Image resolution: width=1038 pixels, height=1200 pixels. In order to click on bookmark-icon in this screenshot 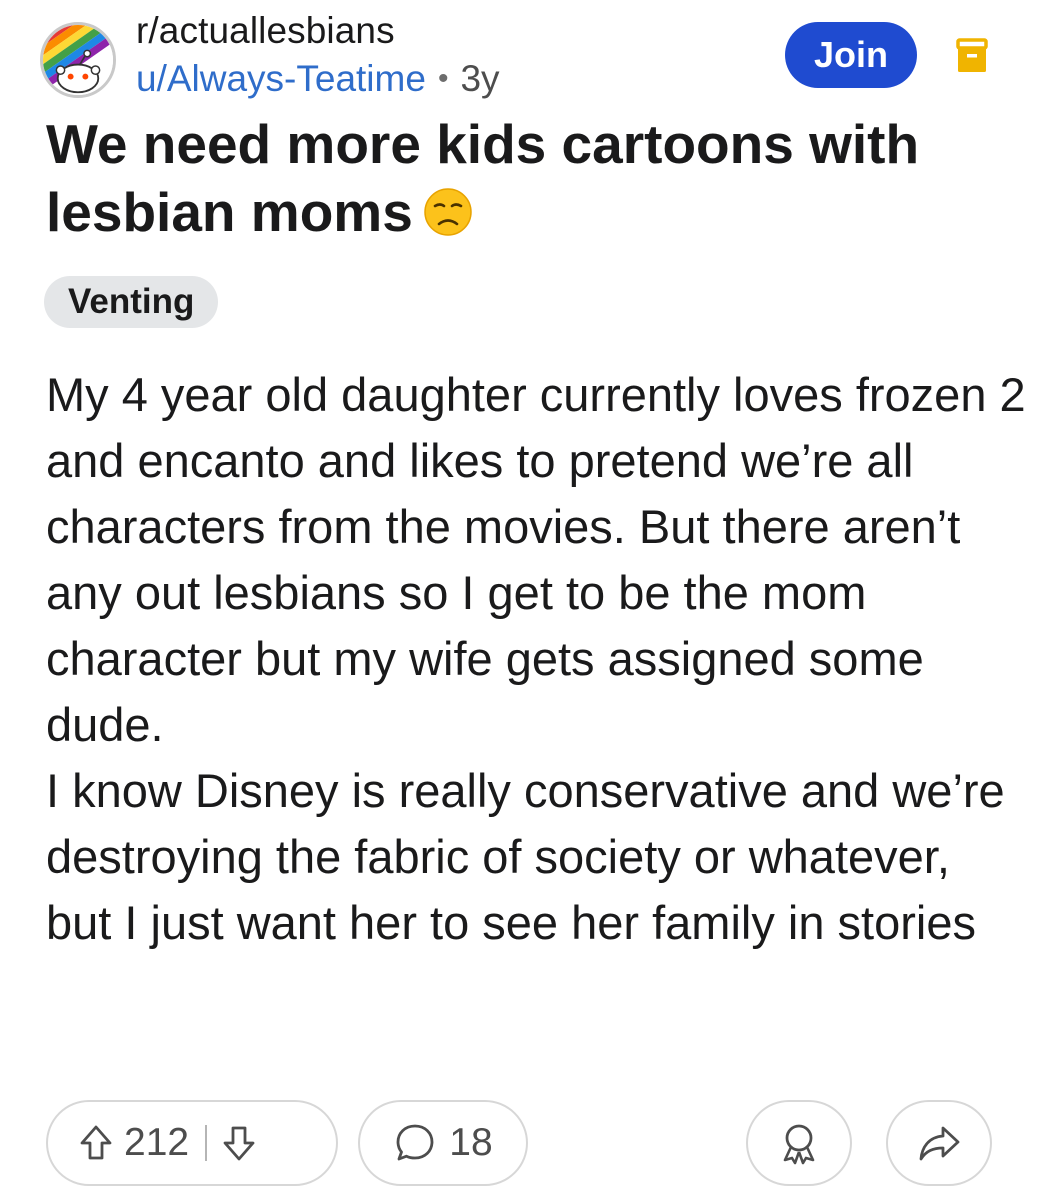, I will do `click(972, 56)`.